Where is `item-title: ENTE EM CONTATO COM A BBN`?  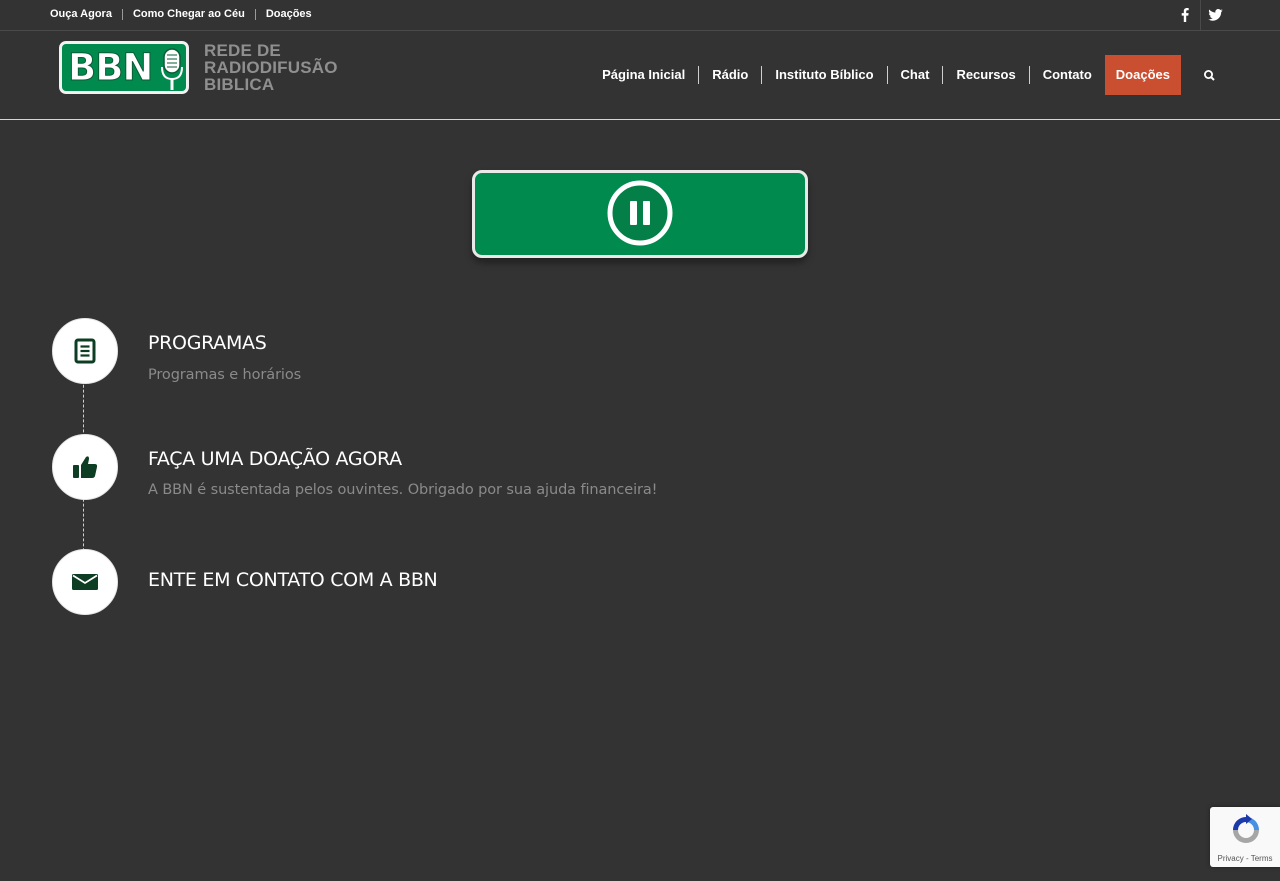 item-title: ENTE EM CONTATO COM A BBN is located at coordinates (293, 580).